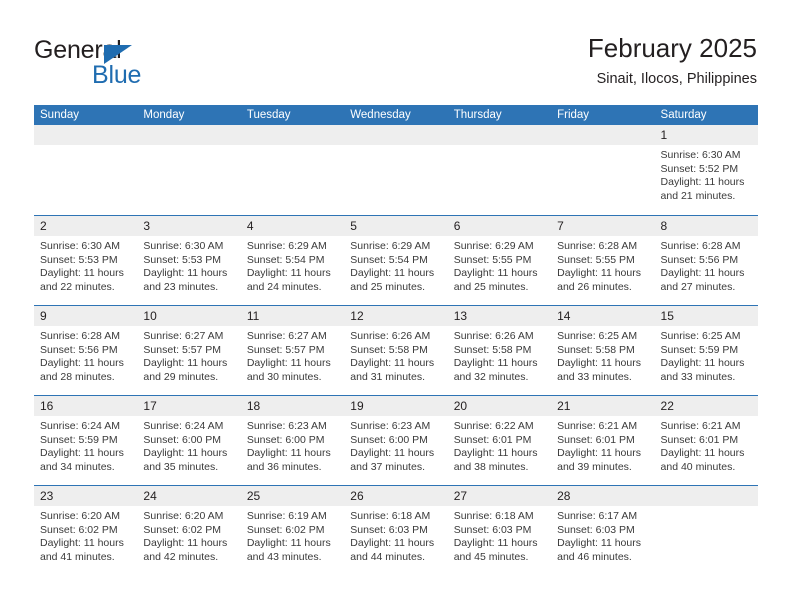 Image resolution: width=792 pixels, height=612 pixels. Describe the element at coordinates (495, 550) in the screenshot. I see `daylight-text: Daylight: 11 hours and 45 minutes.` at that location.